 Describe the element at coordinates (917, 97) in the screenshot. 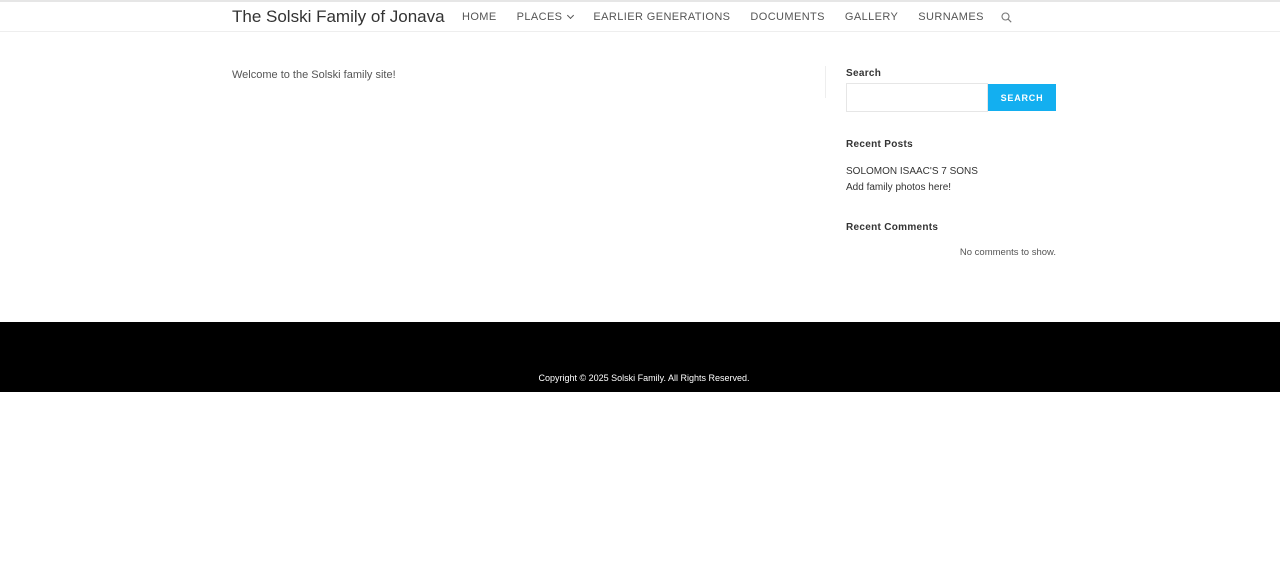

I see `search-input` at that location.